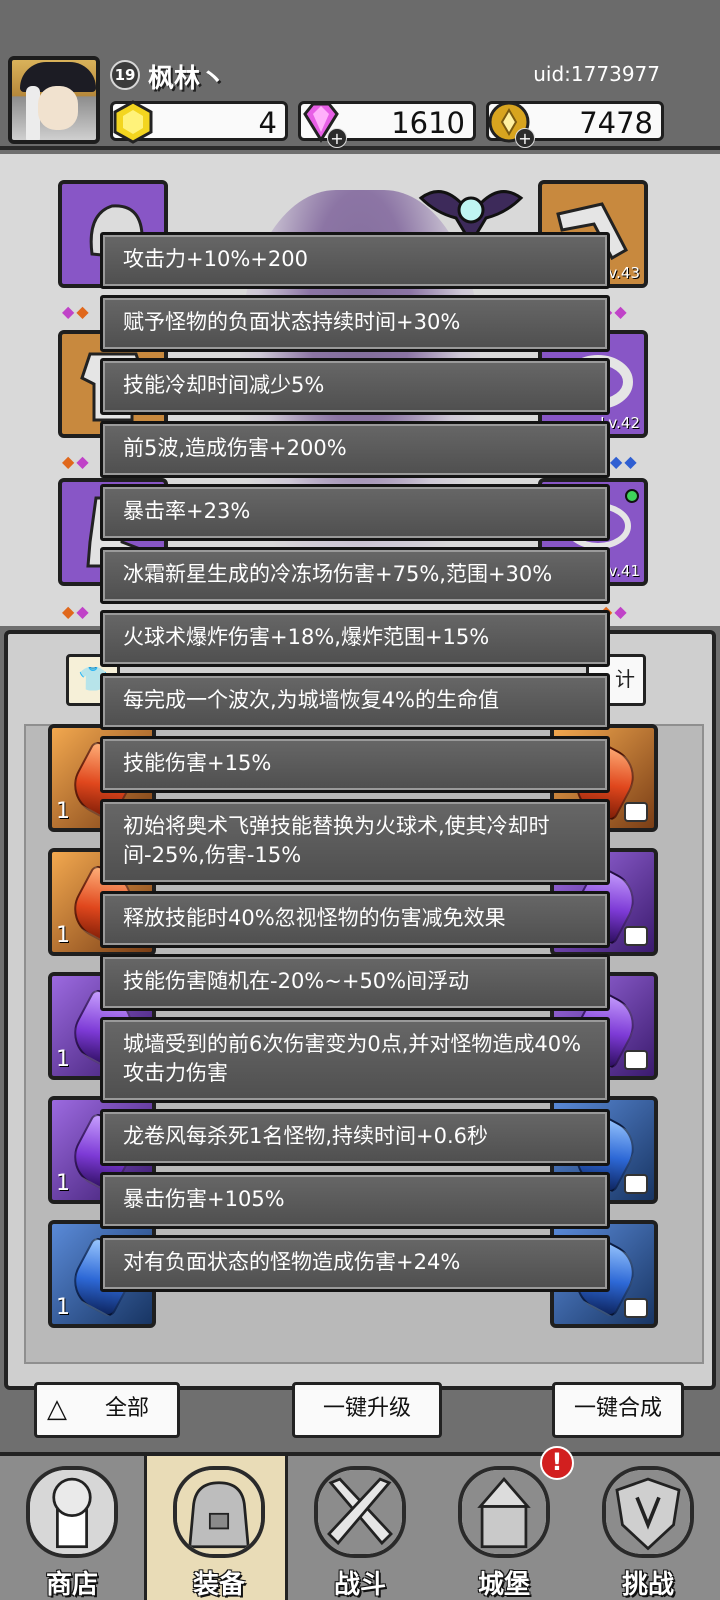 The image size is (720, 1600). I want to click on nav-challenge: 挑战, so click(648, 1528).